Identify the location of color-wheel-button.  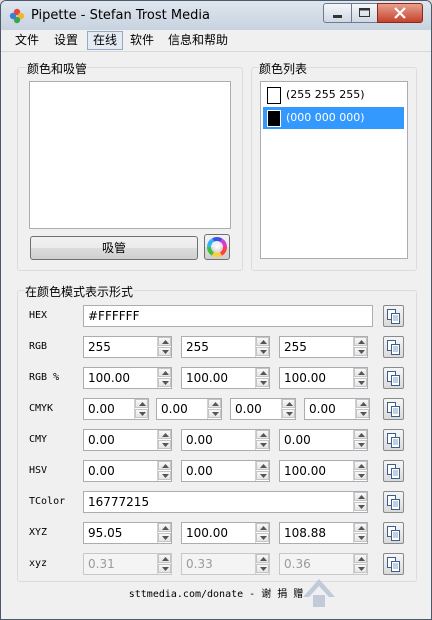
(217, 247).